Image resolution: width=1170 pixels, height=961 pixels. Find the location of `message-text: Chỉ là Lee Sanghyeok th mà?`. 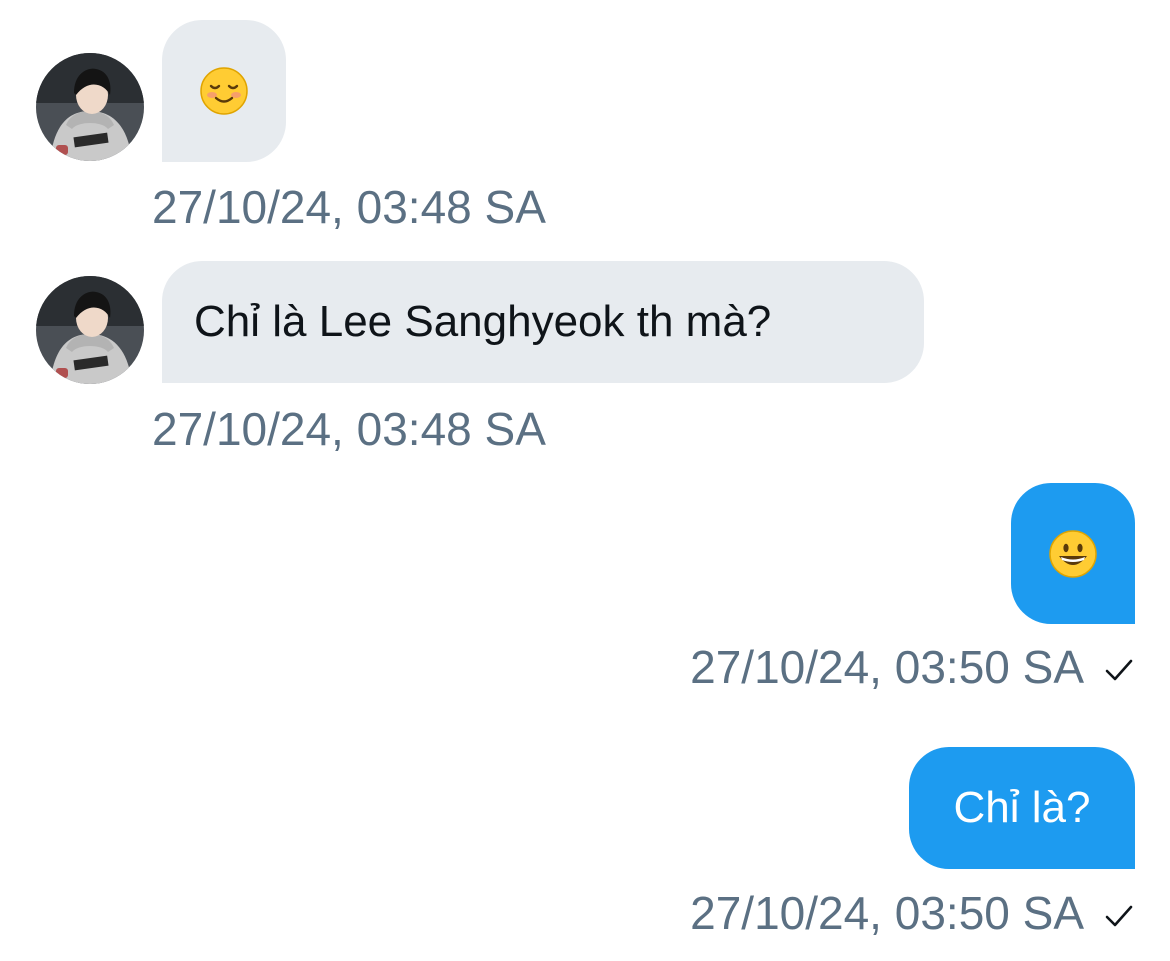

message-text: Chỉ là Lee Sanghyeok th mà? is located at coordinates (483, 321).